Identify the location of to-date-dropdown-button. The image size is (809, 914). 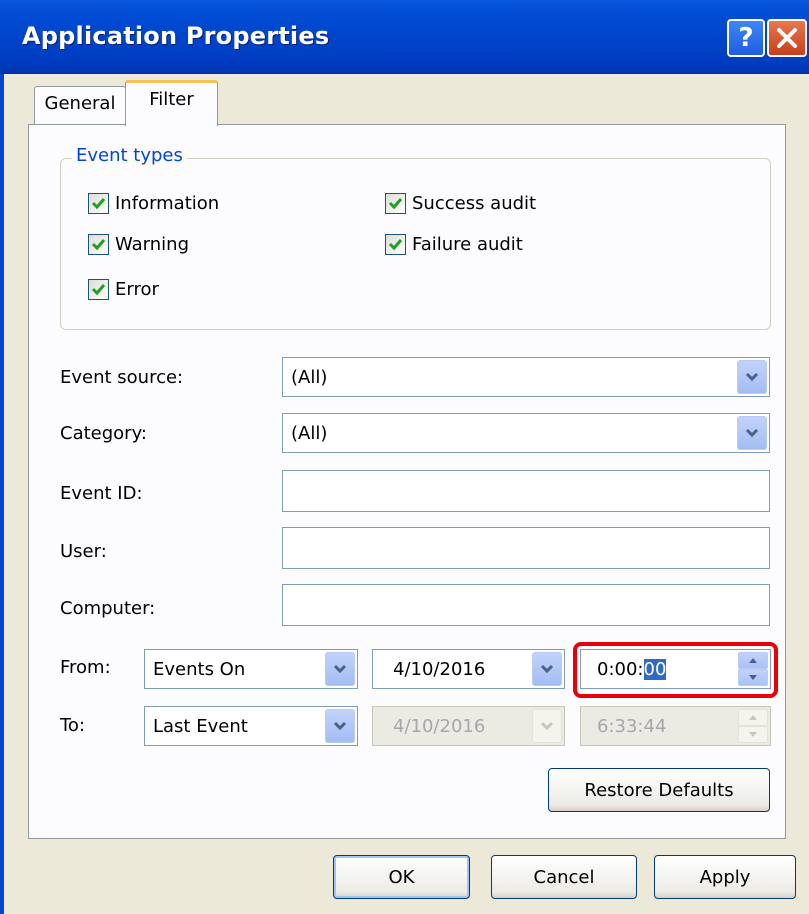
(547, 726).